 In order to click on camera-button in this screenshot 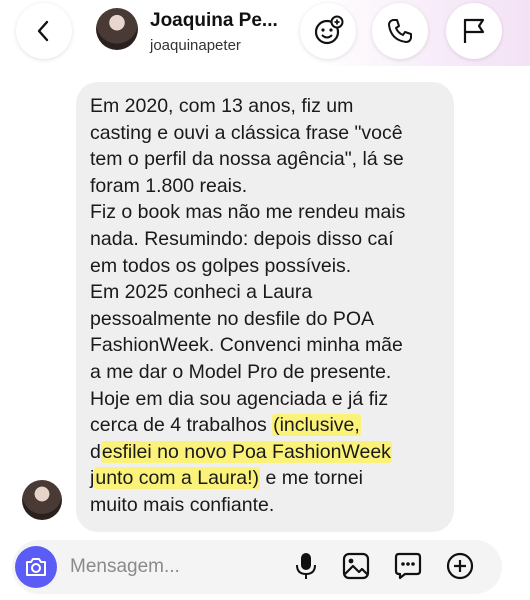, I will do `click(36, 567)`.